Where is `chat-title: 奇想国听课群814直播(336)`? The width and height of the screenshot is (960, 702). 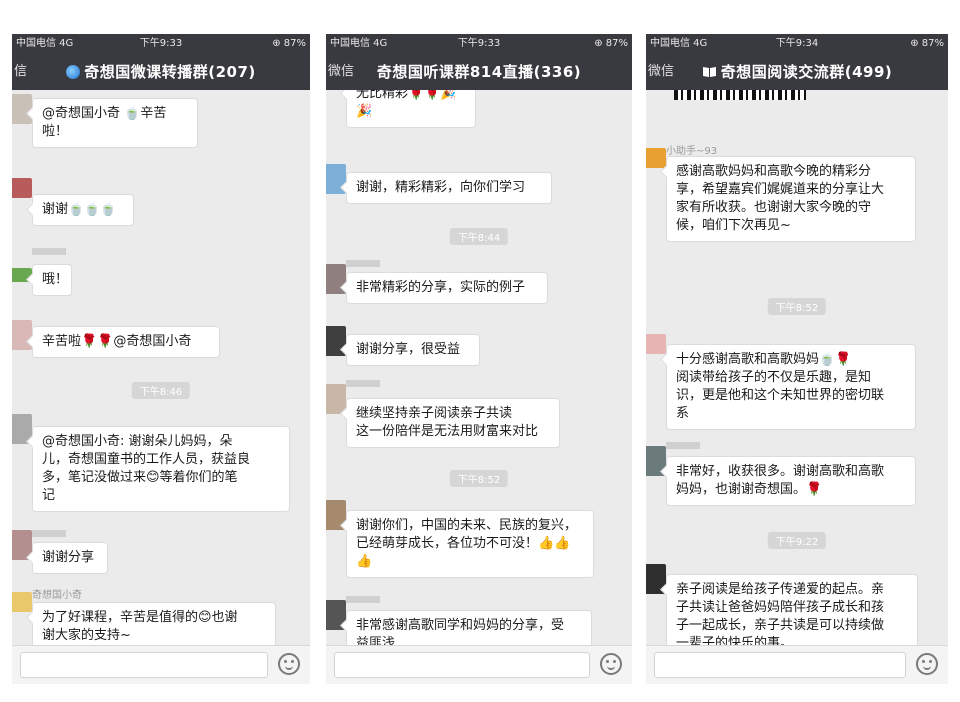 chat-title: 奇想国听课群814直播(336) is located at coordinates (479, 72).